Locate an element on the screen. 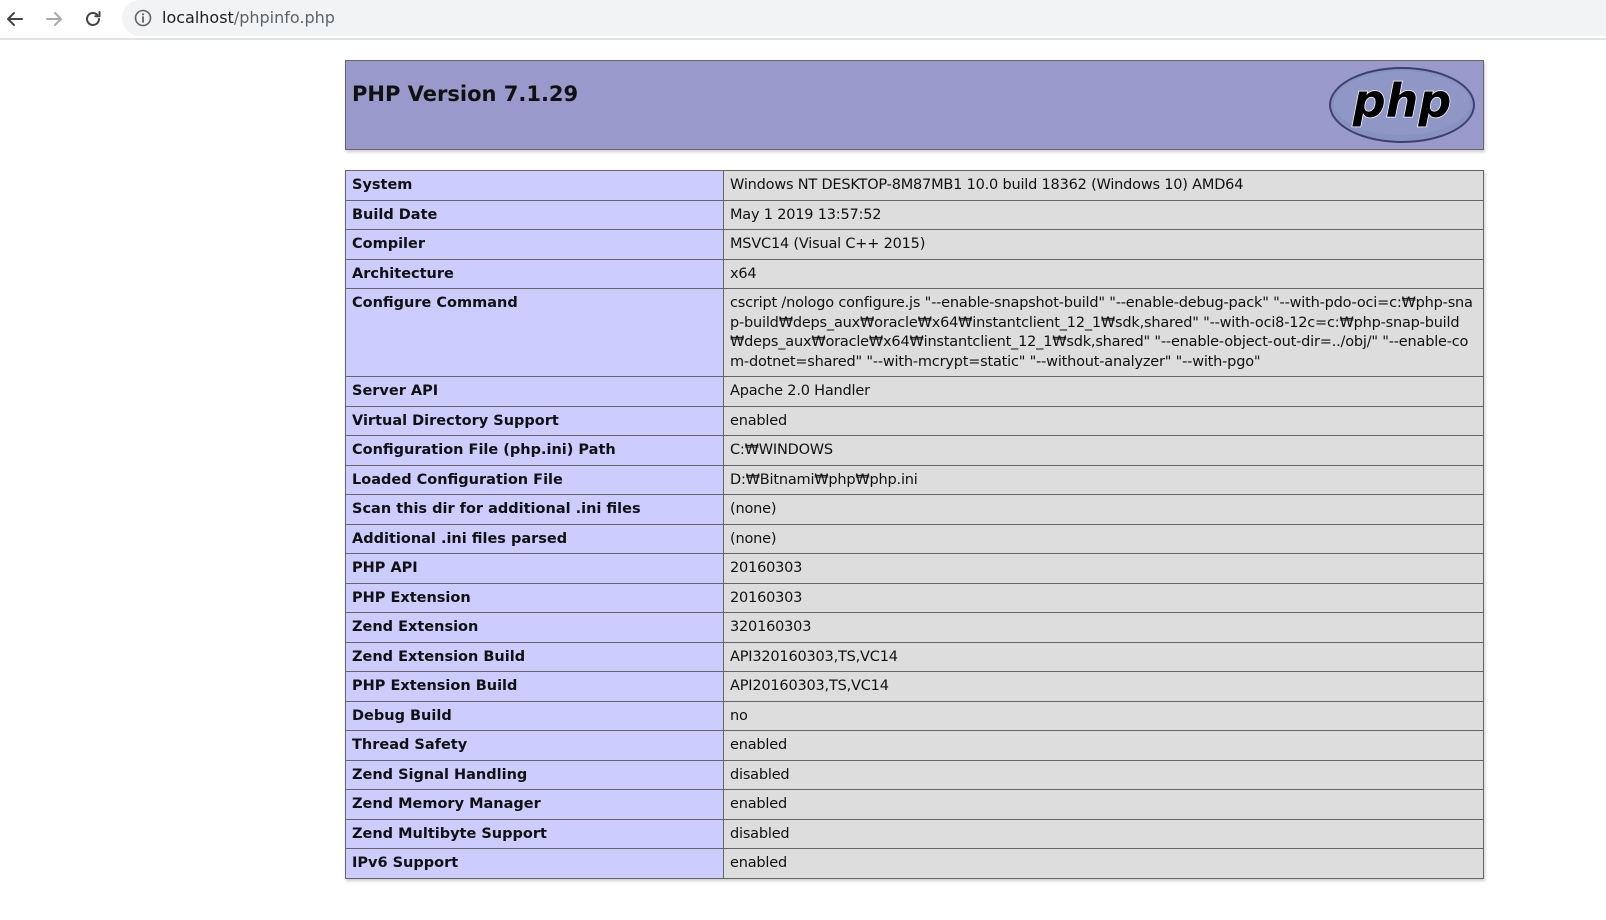  php-logo: php is located at coordinates (1402, 105).